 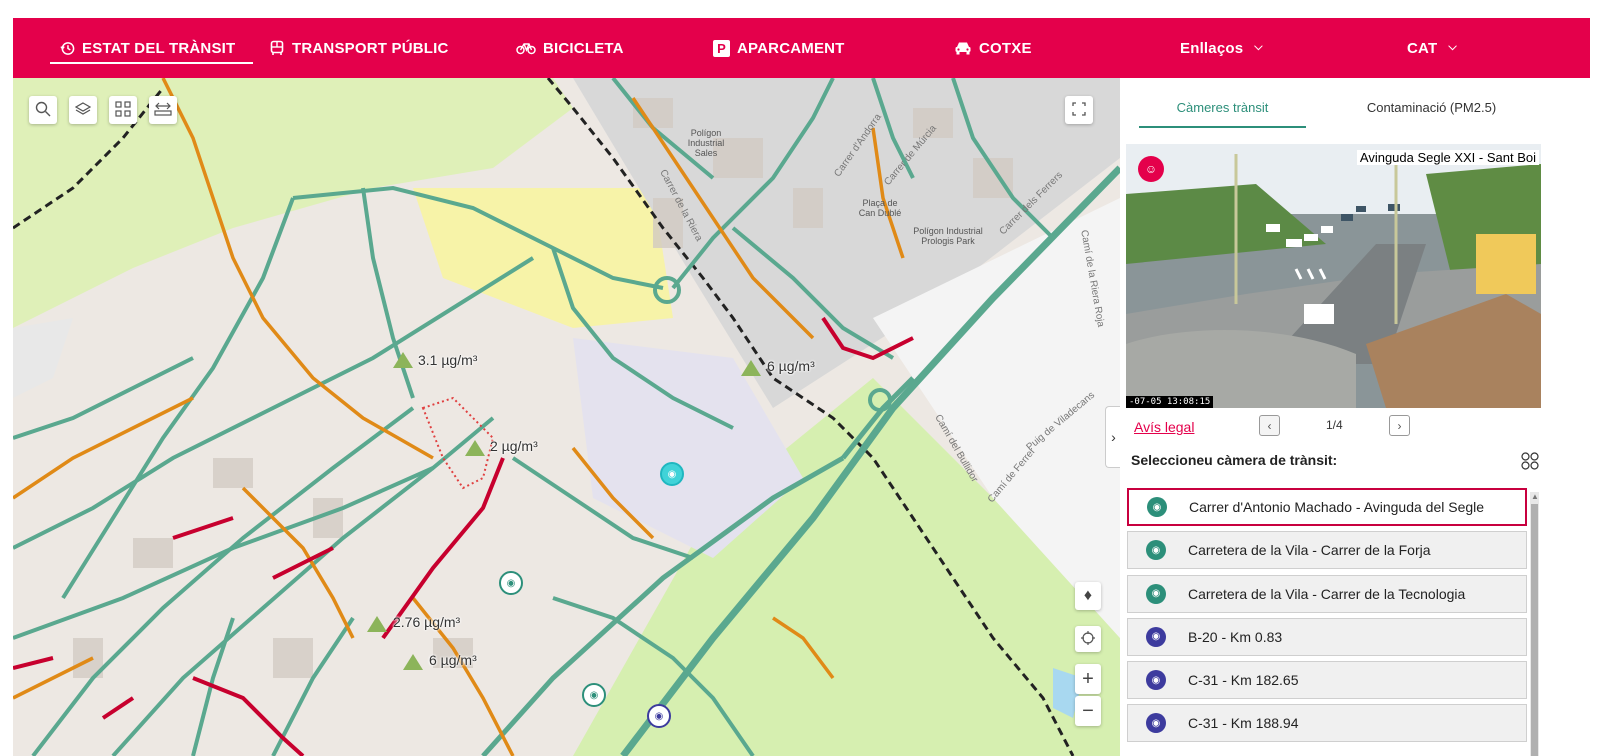 I want to click on map-qr-button, so click(x=123, y=110).